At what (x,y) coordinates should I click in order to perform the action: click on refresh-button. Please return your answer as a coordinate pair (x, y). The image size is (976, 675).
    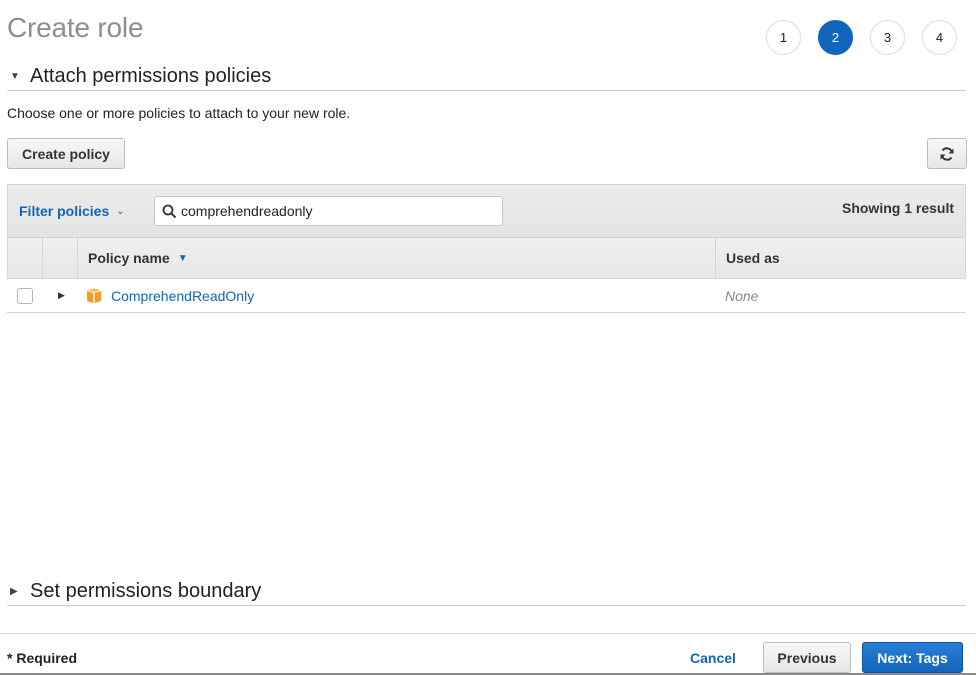
    Looking at the image, I should click on (947, 153).